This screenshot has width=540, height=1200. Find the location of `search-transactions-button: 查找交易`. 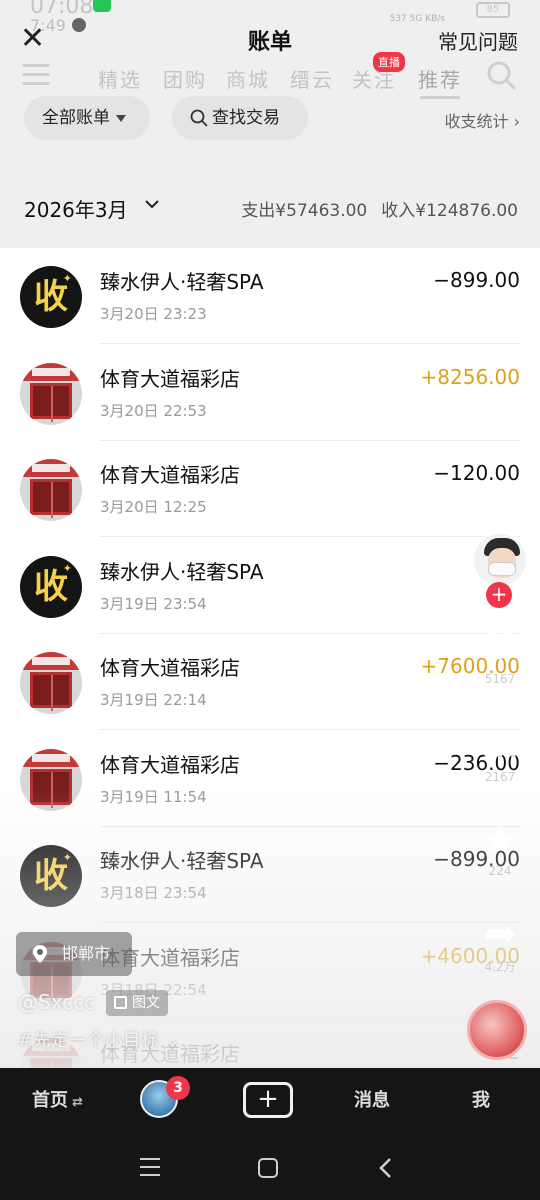

search-transactions-button: 查找交易 is located at coordinates (240, 118).